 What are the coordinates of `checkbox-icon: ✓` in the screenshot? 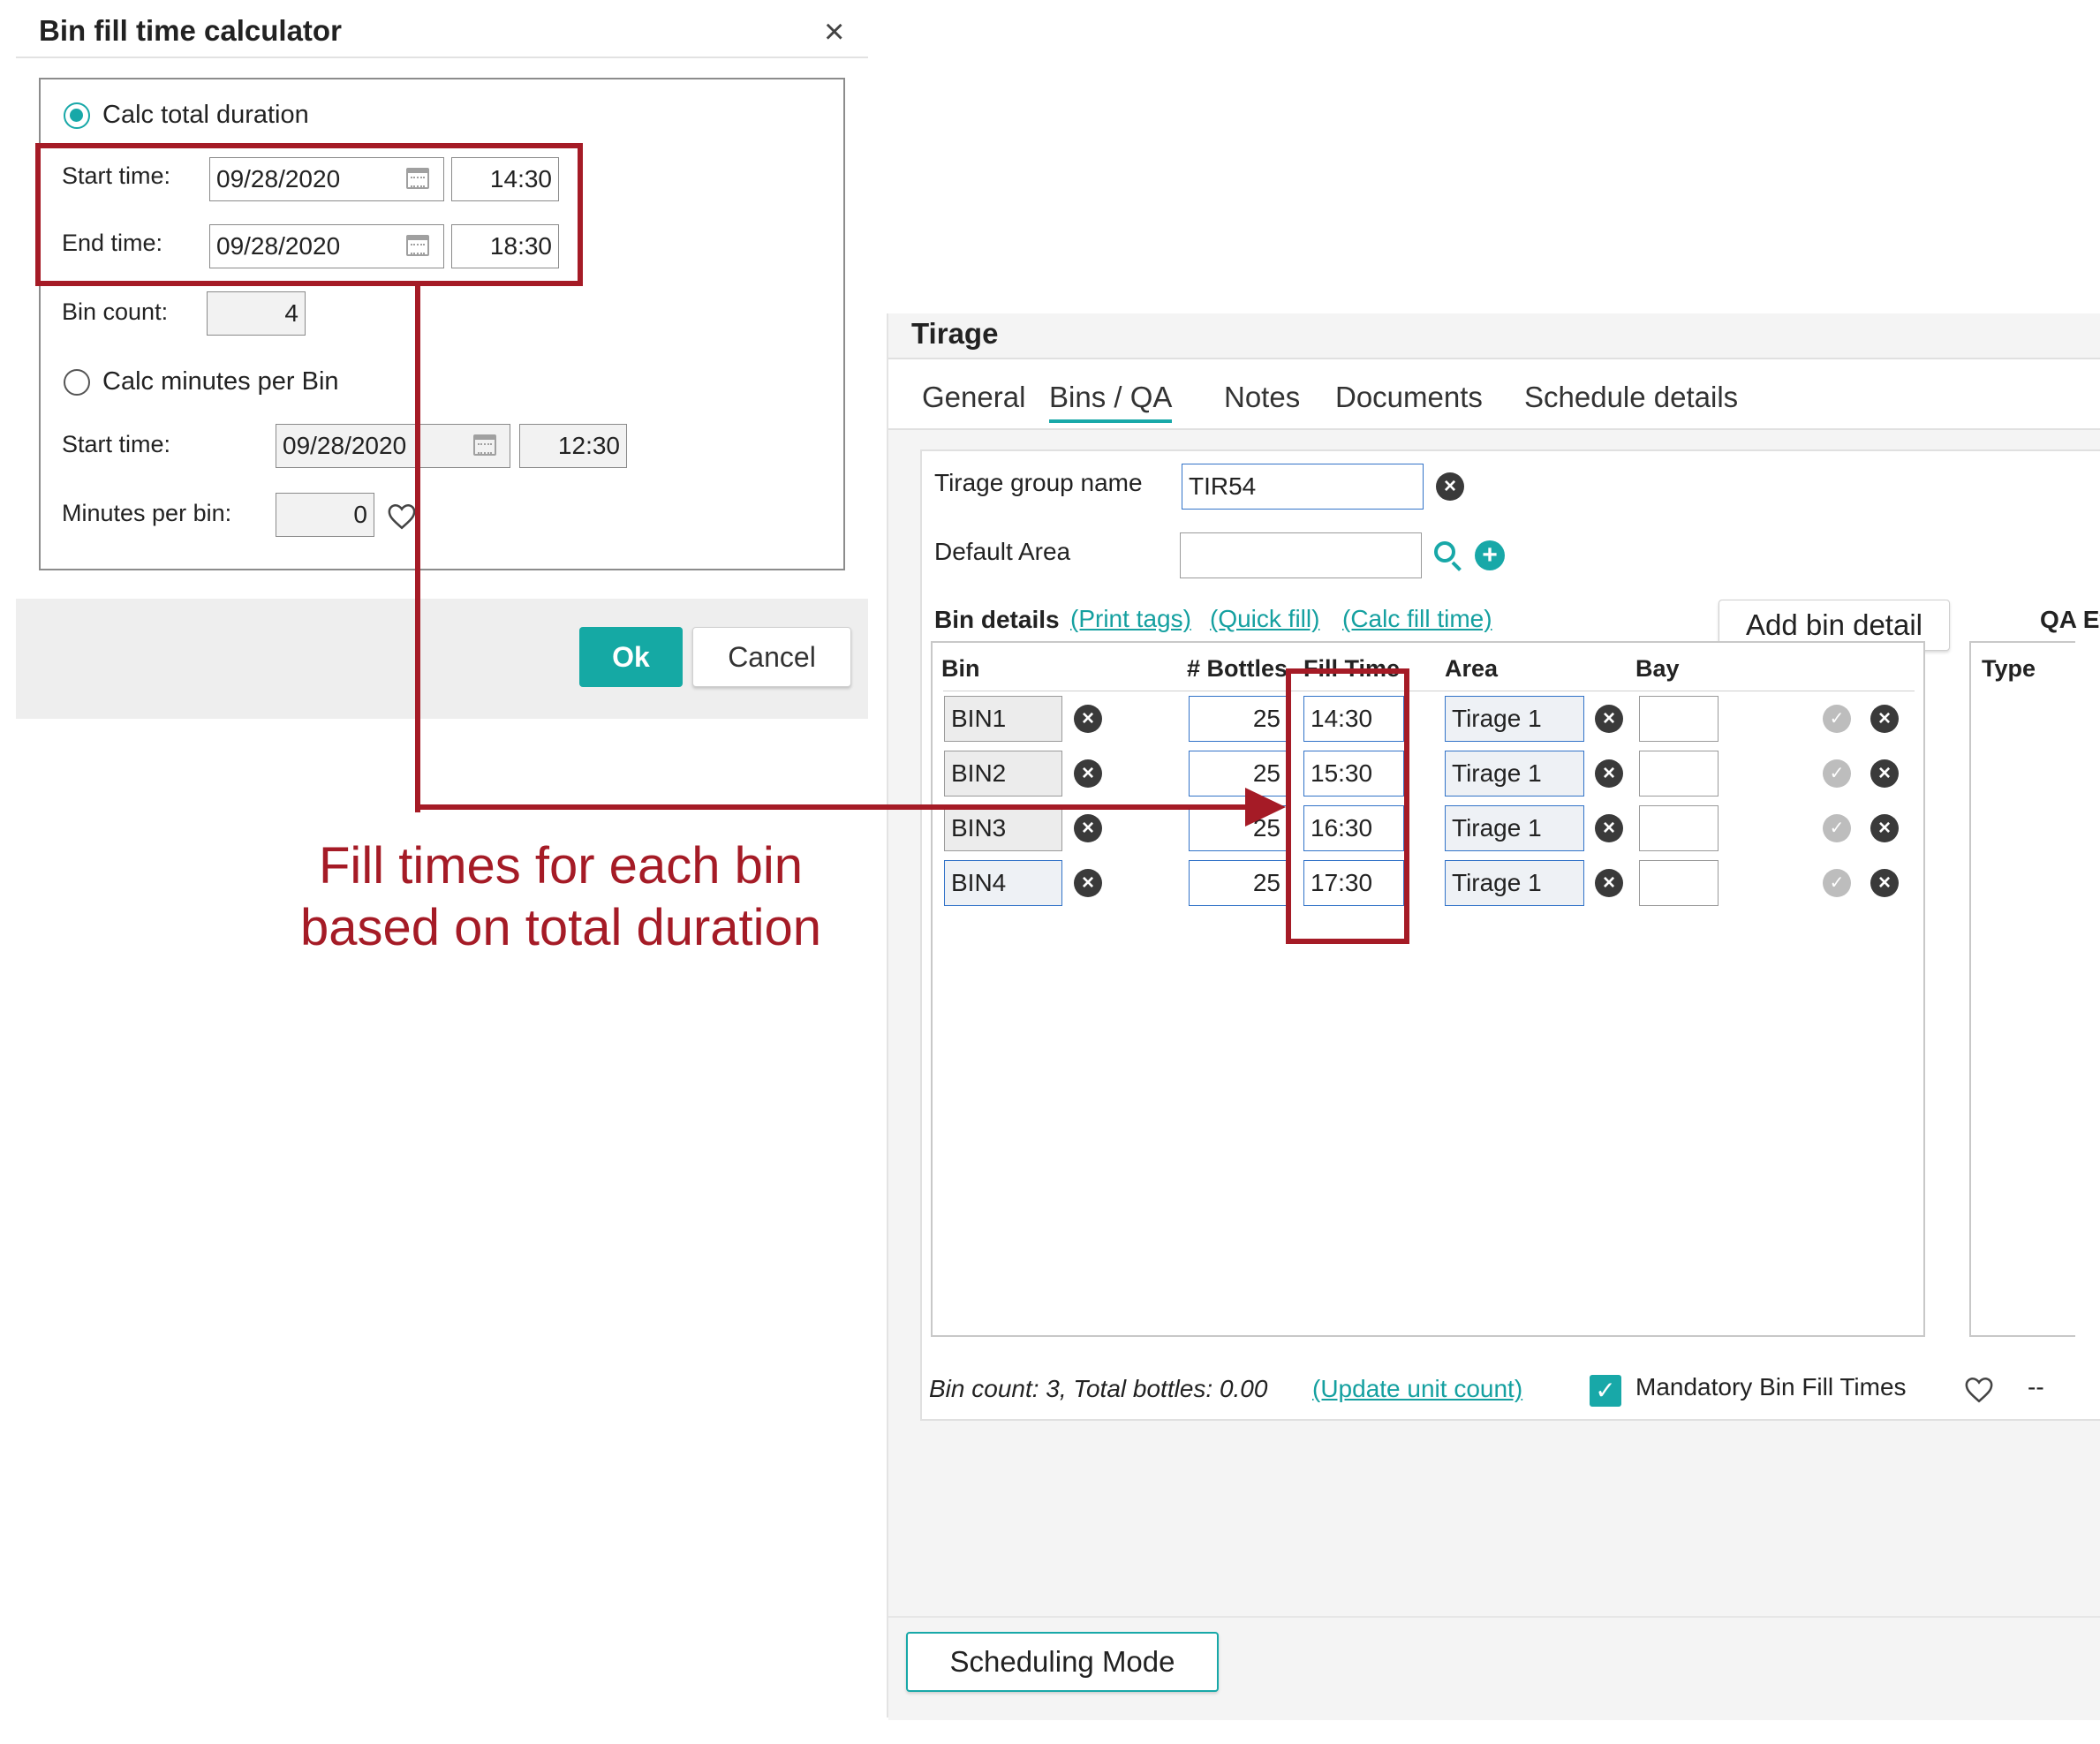 It's located at (1606, 1391).